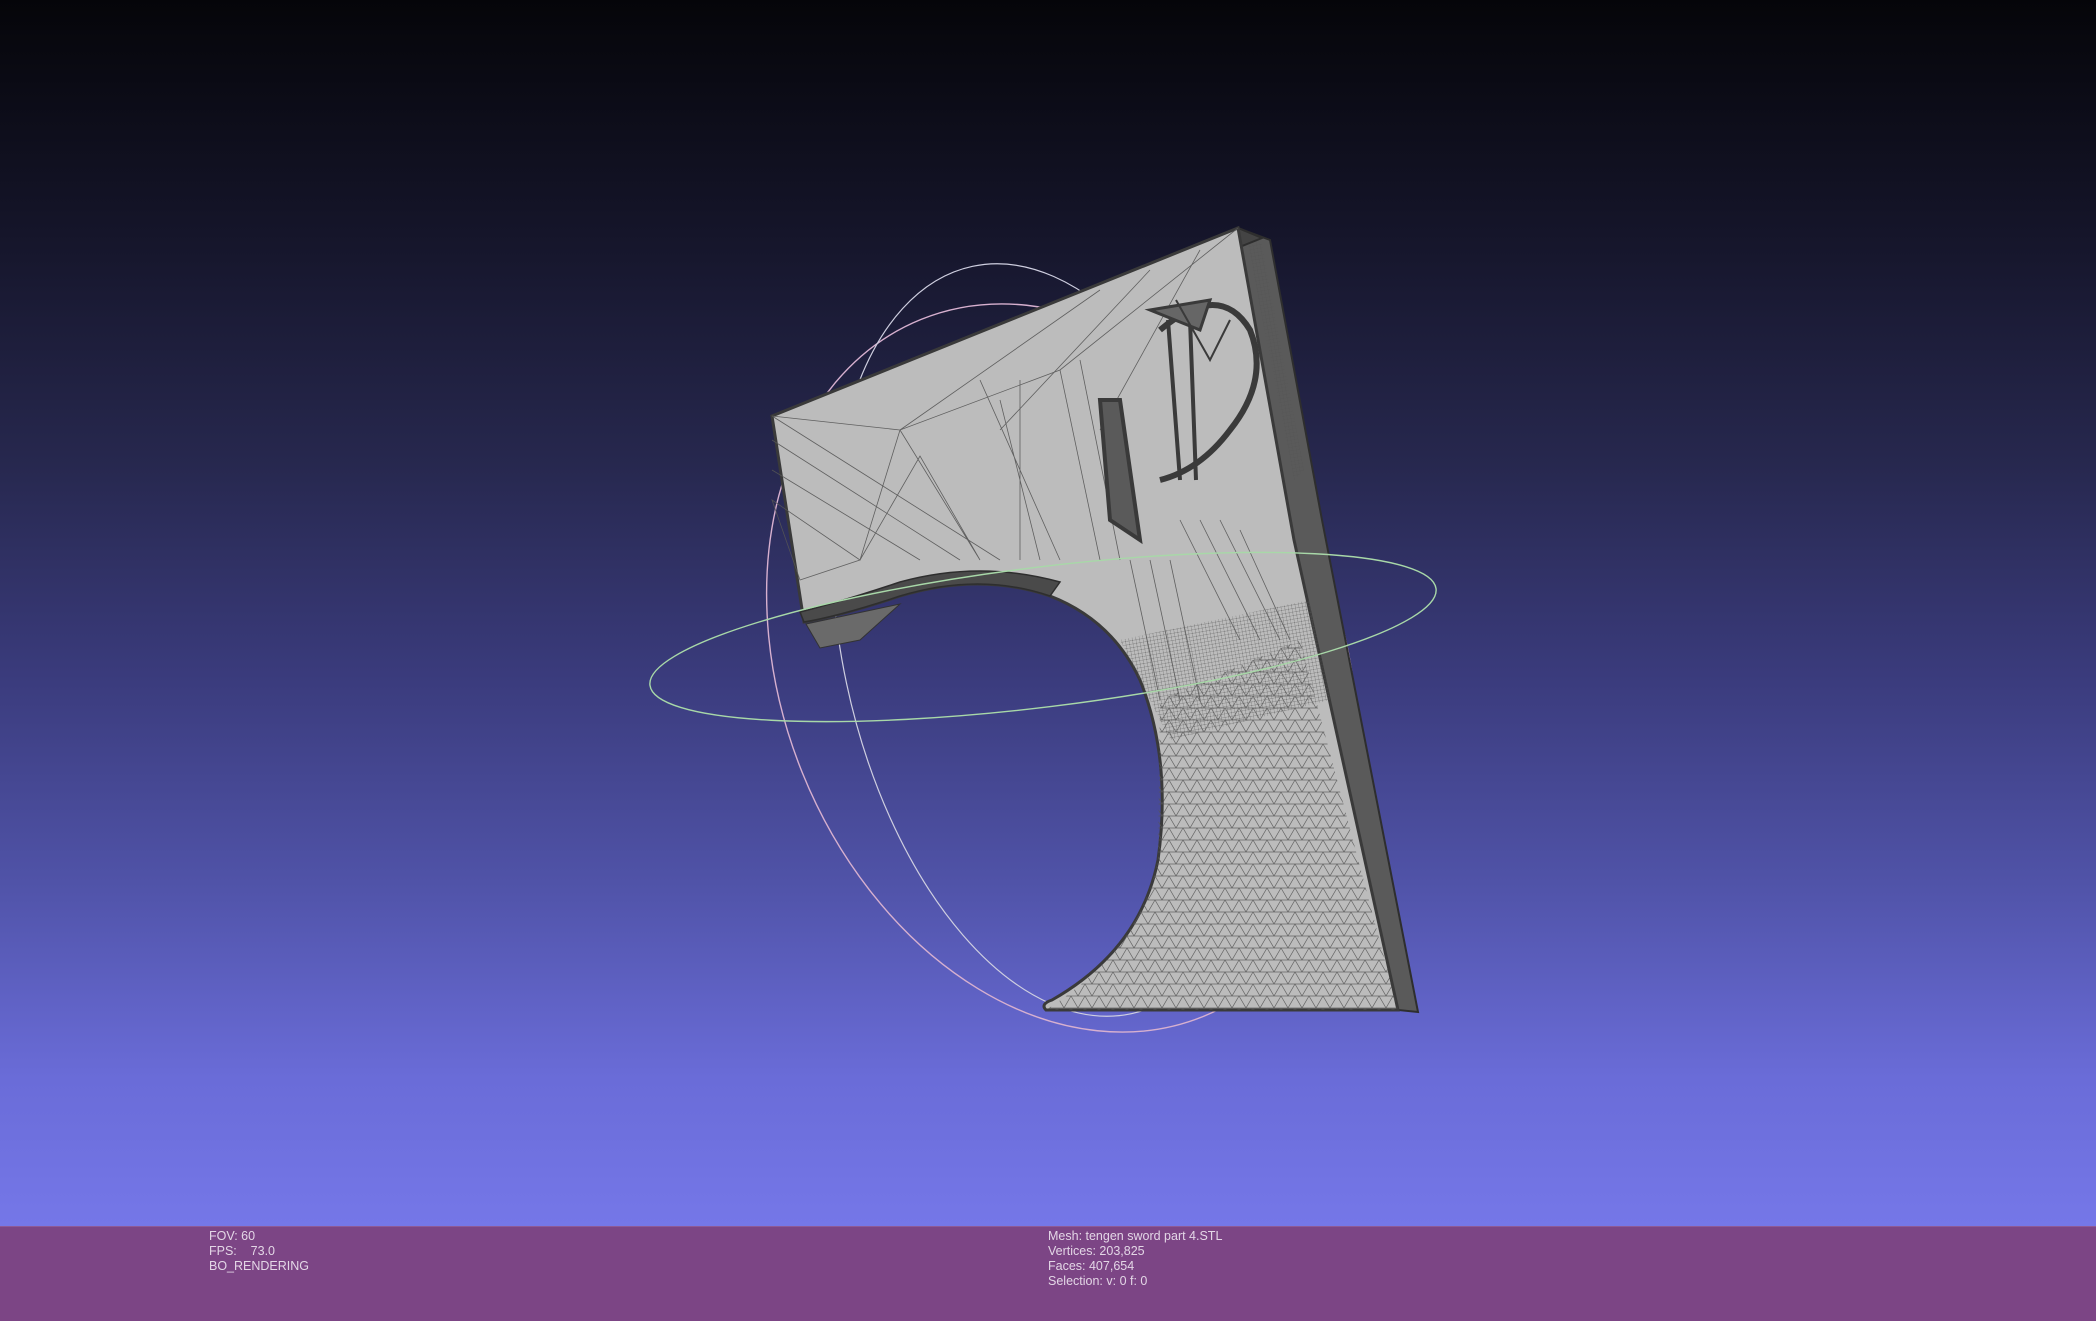 This screenshot has height=1321, width=2096. What do you see at coordinates (1135, 1236) in the screenshot?
I see `mesh-name-readout: Mesh: tengen sword part 4.STL` at bounding box center [1135, 1236].